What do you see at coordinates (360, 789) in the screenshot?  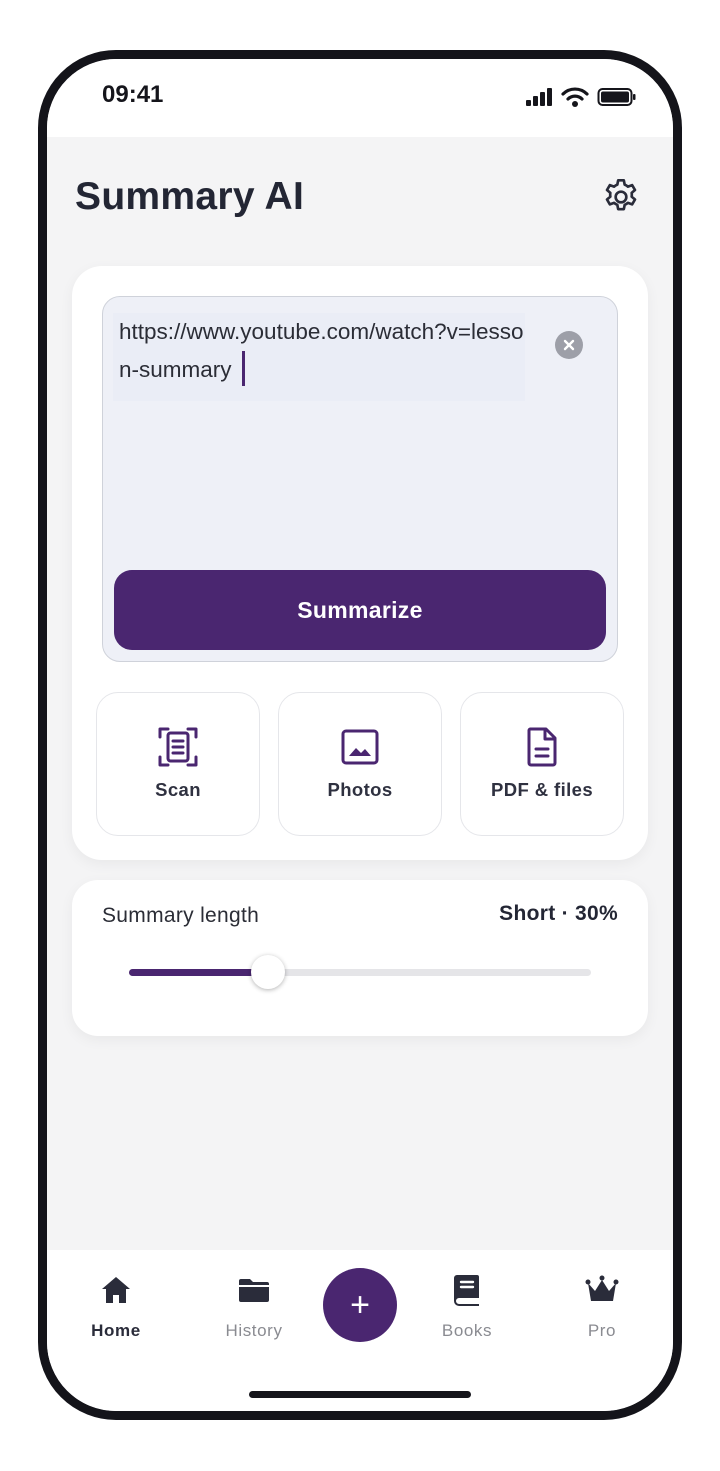 I see `photos-label: Photos` at bounding box center [360, 789].